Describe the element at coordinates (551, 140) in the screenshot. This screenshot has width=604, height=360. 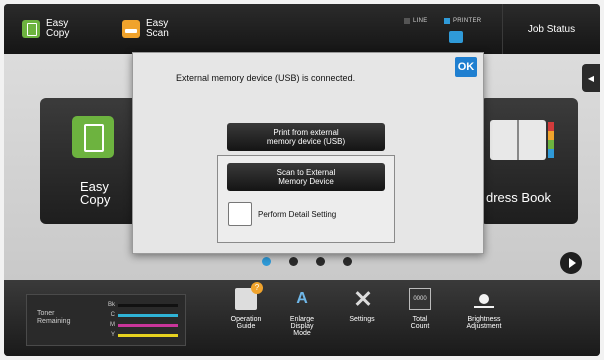
I see `address-book-tabs-icon` at that location.